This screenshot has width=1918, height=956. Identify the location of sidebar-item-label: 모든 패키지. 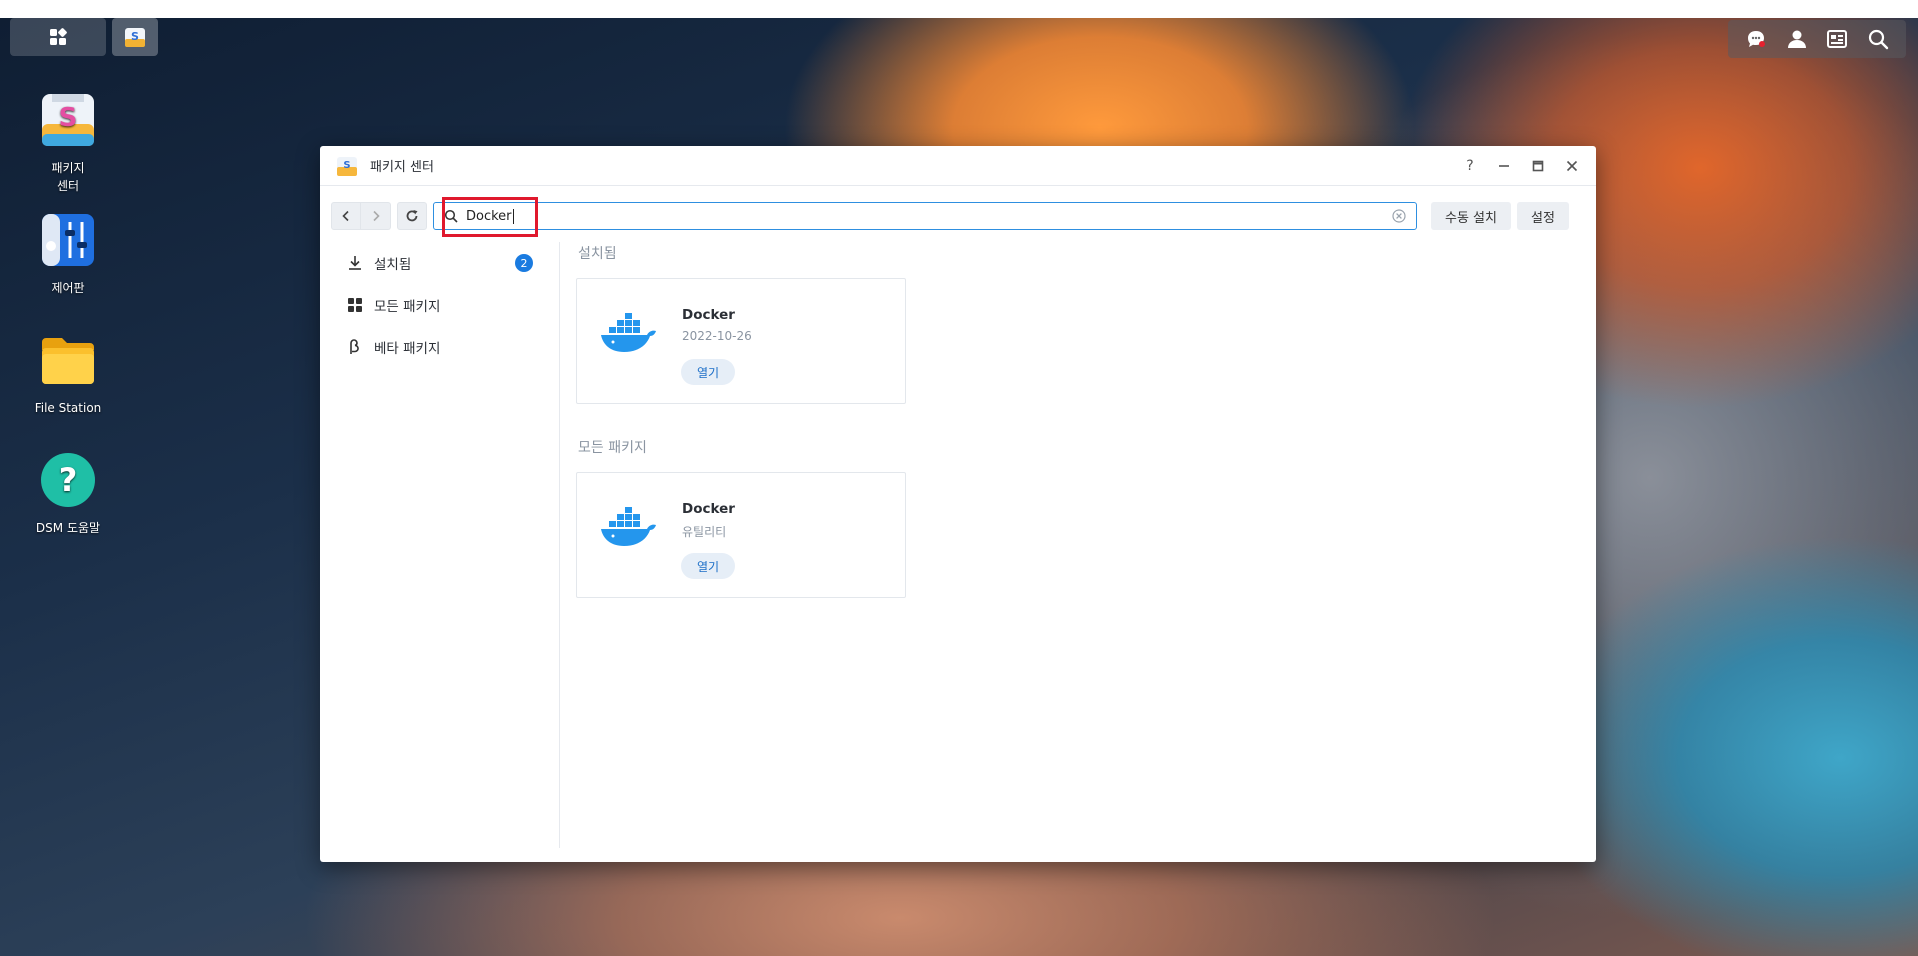
(407, 307).